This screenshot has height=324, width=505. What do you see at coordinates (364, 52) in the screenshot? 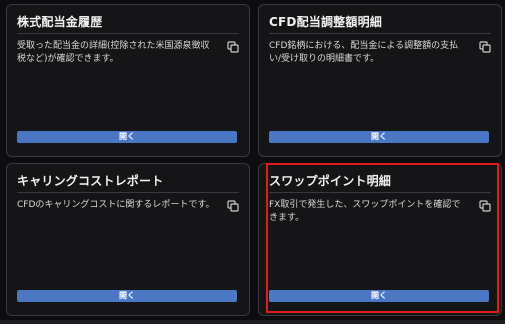
I see `card-description: CFD銘柄における、配当金による調整額の支払い/受け取りの明細書です。` at bounding box center [364, 52].